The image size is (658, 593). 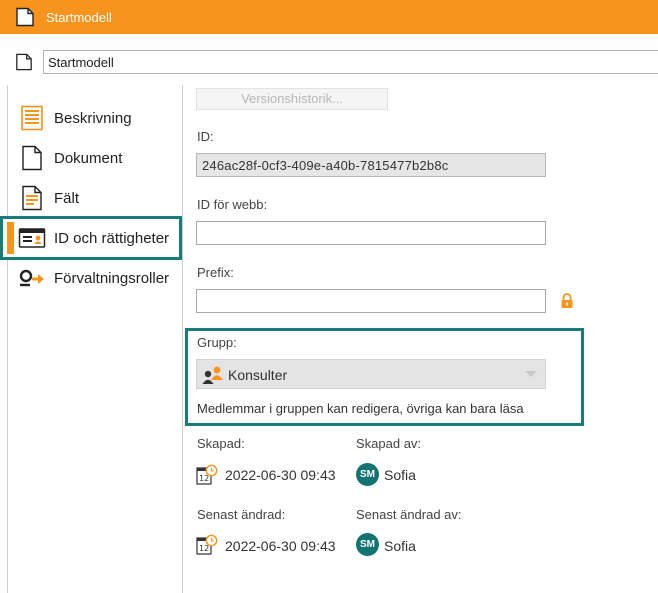 What do you see at coordinates (67, 198) in the screenshot?
I see `sidebar-item-label: Fält` at bounding box center [67, 198].